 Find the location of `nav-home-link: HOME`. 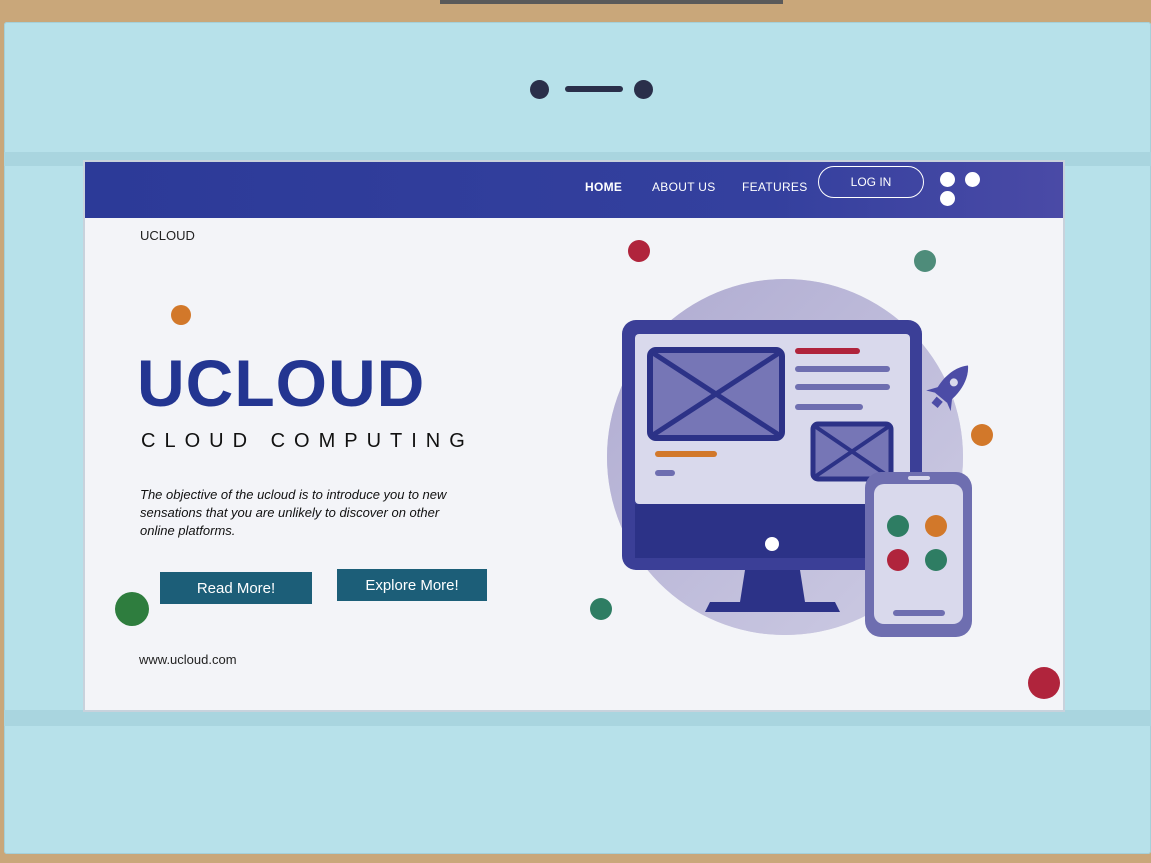

nav-home-link: HOME is located at coordinates (603, 187).